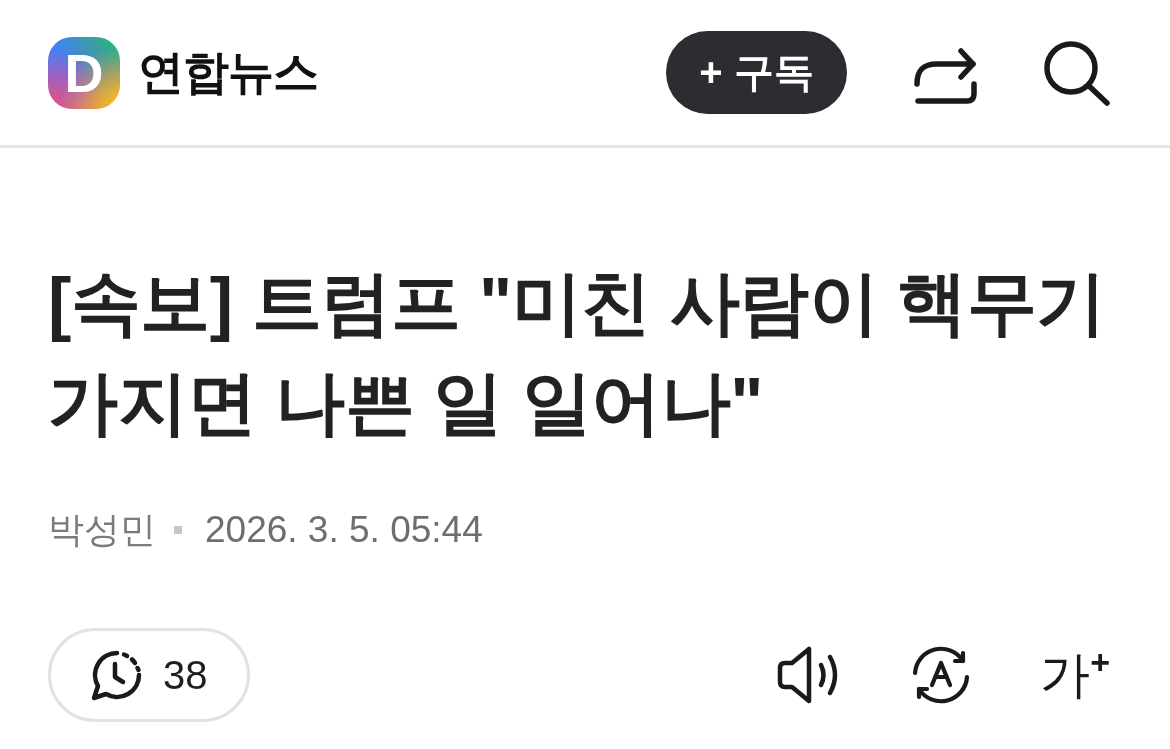 The width and height of the screenshot is (1170, 749). What do you see at coordinates (116, 675) in the screenshot?
I see `clock-bubble-icon` at bounding box center [116, 675].